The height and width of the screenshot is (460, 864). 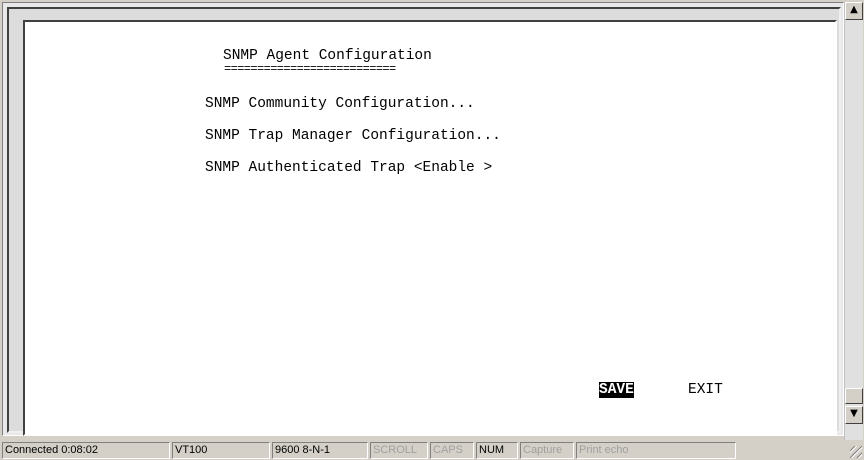 I want to click on status-print-echo: Print echo, so click(x=656, y=450).